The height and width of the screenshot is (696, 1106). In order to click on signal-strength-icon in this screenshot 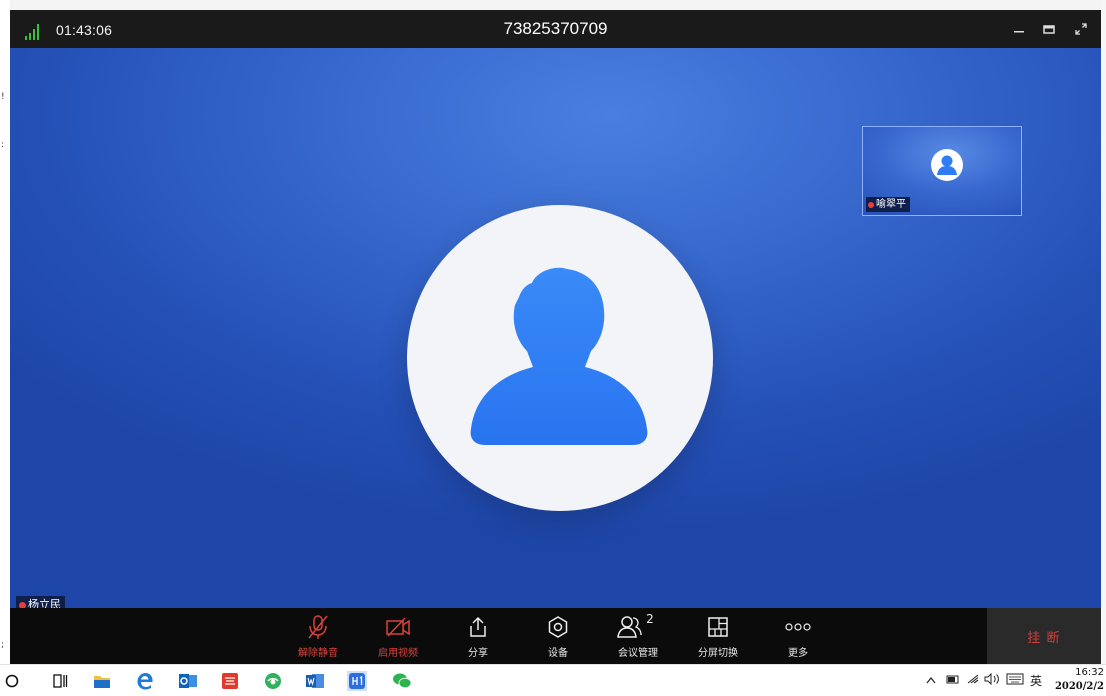, I will do `click(32, 32)`.